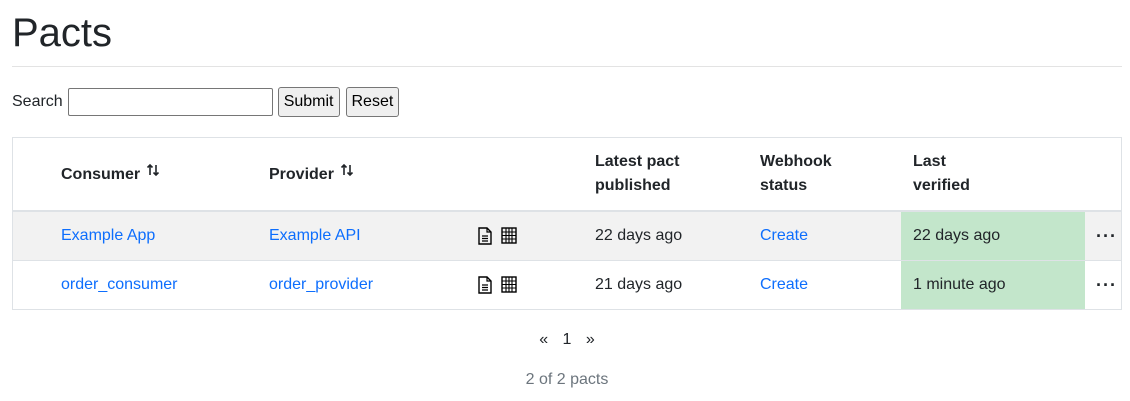 This screenshot has width=1130, height=401. Describe the element at coordinates (677, 285) in the screenshot. I see `published-cell: 21 days ago` at that location.